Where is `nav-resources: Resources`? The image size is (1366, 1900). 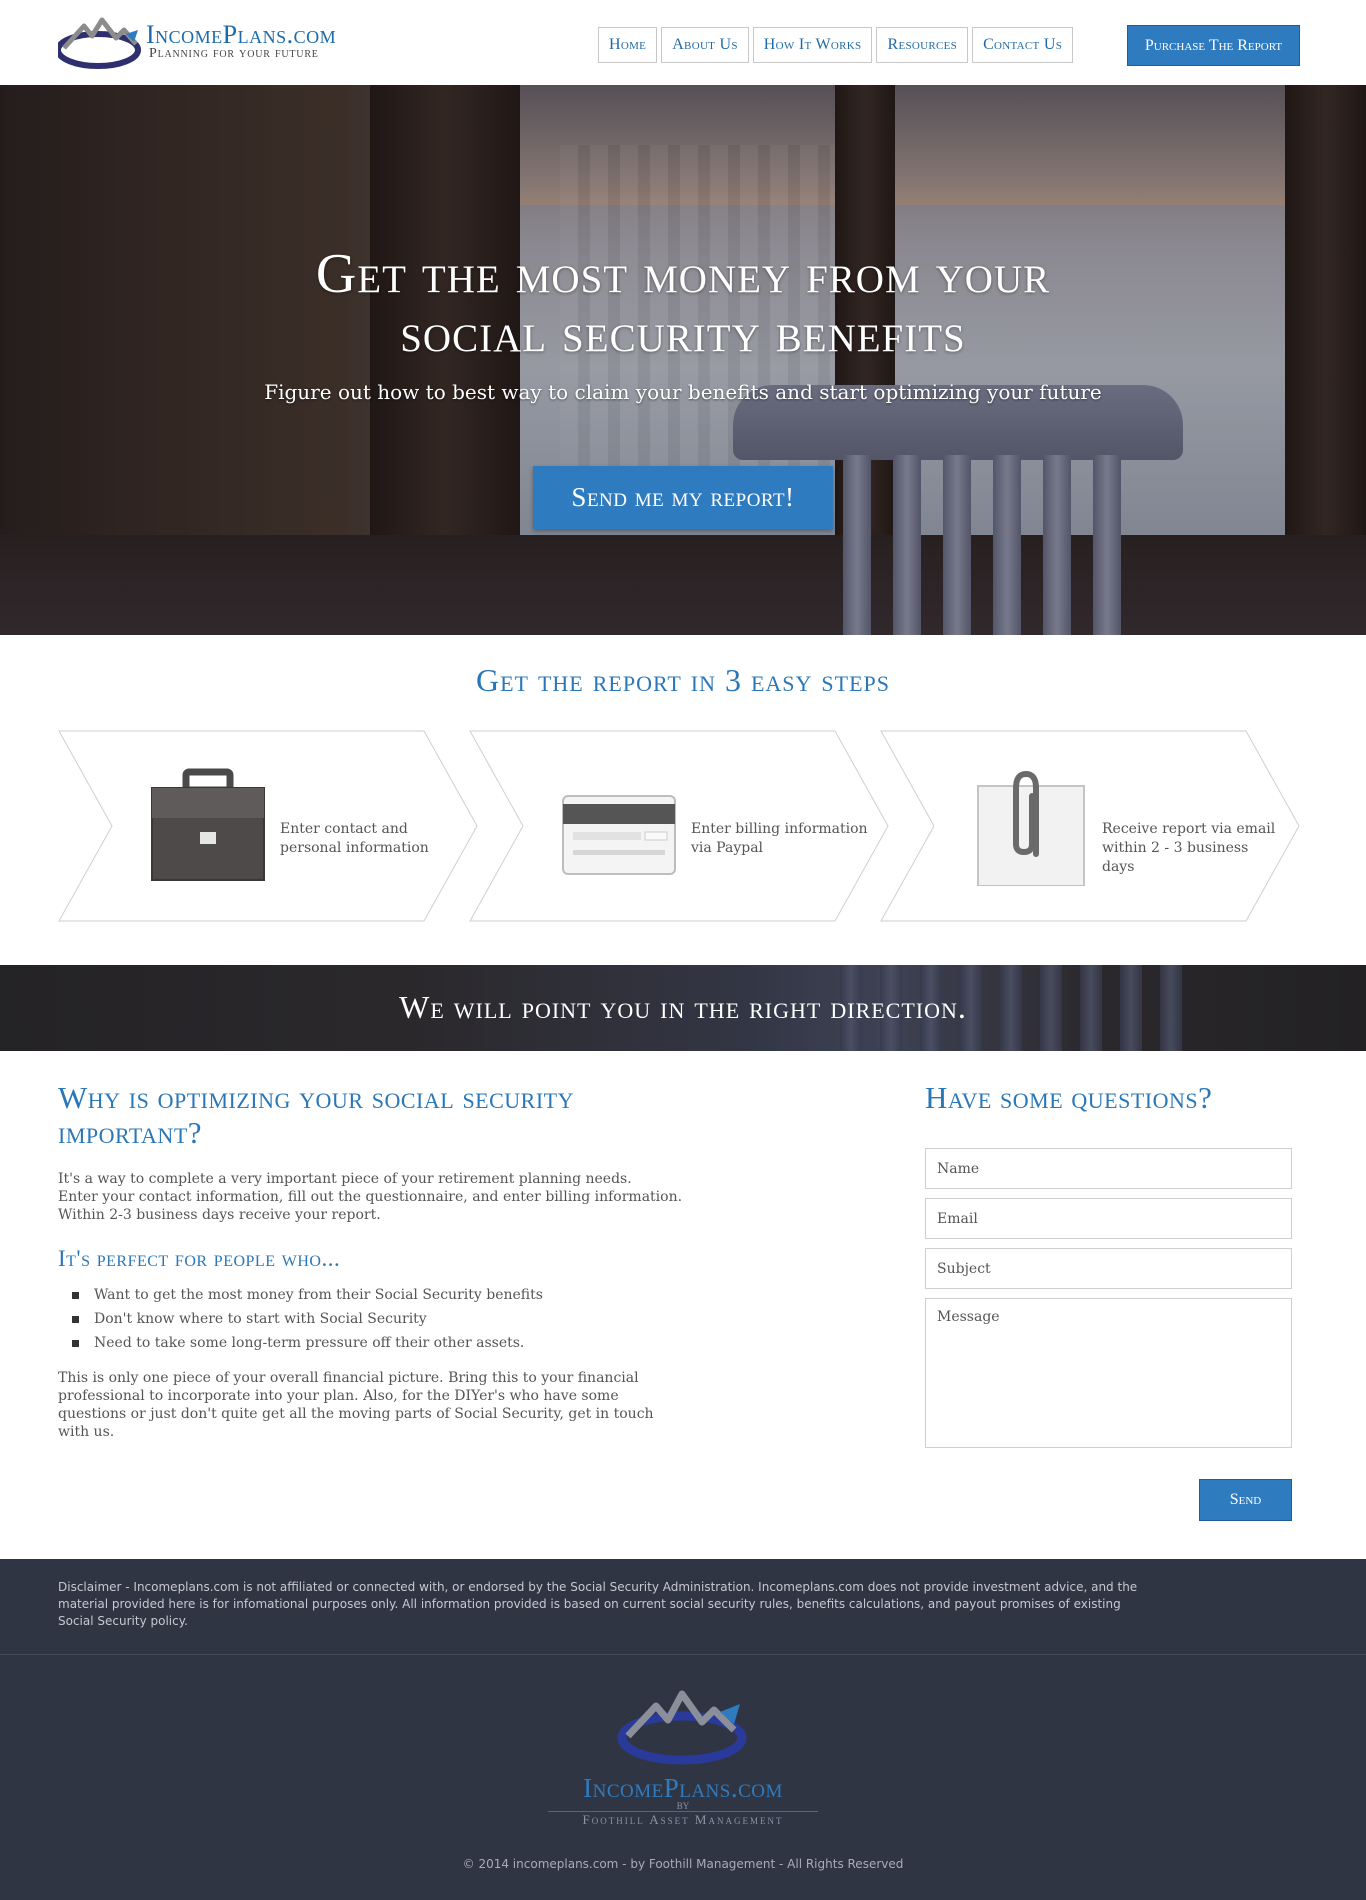
nav-resources: Resources is located at coordinates (922, 45).